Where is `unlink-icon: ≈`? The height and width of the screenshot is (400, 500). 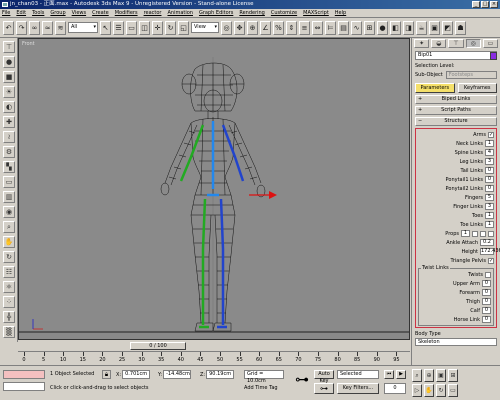
unlink-icon: ≈ is located at coordinates (47, 27).